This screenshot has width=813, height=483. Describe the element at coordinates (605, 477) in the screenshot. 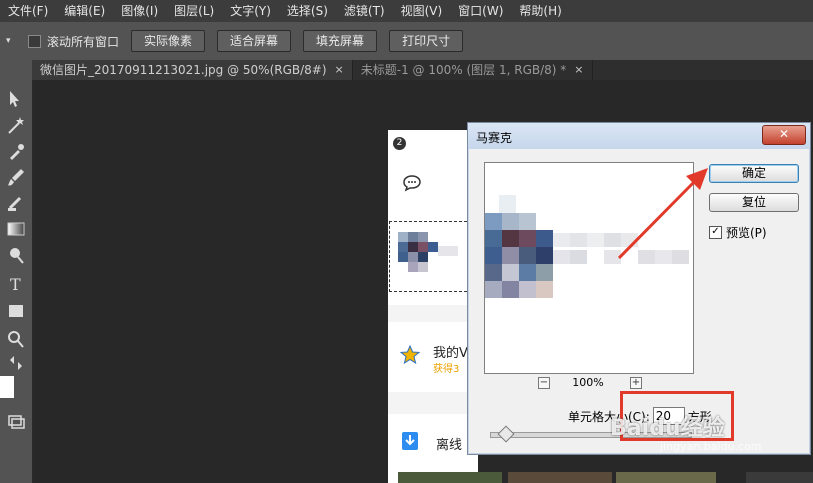

I see `bottom-thumbnails` at that location.